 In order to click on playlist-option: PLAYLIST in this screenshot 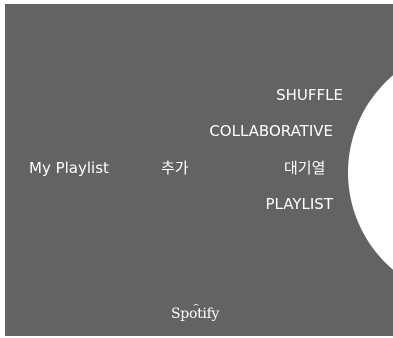, I will do `click(299, 204)`.